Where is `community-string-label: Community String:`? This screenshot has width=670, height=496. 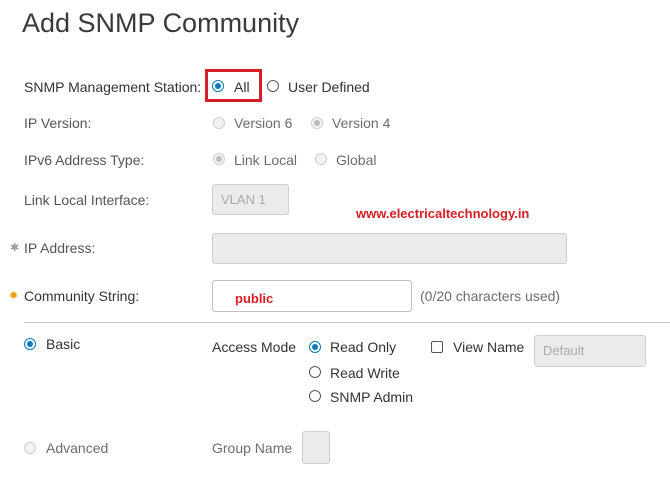 community-string-label: Community String: is located at coordinates (82, 296).